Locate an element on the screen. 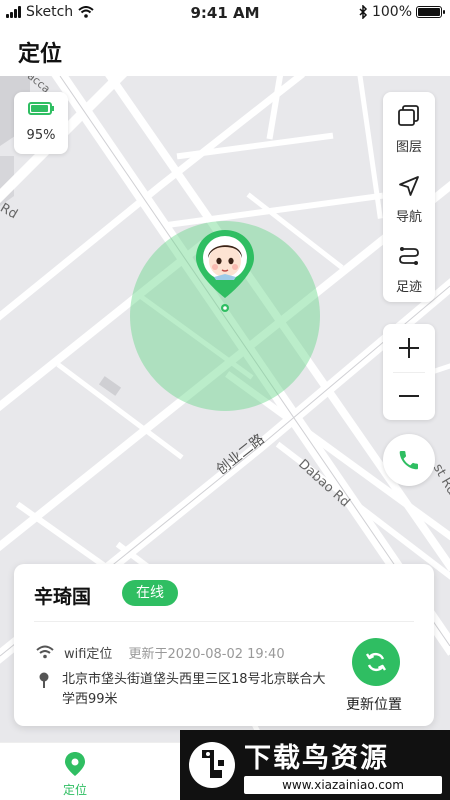 The height and width of the screenshot is (800, 450). device-owner-name: 辛琦国 is located at coordinates (63, 597).